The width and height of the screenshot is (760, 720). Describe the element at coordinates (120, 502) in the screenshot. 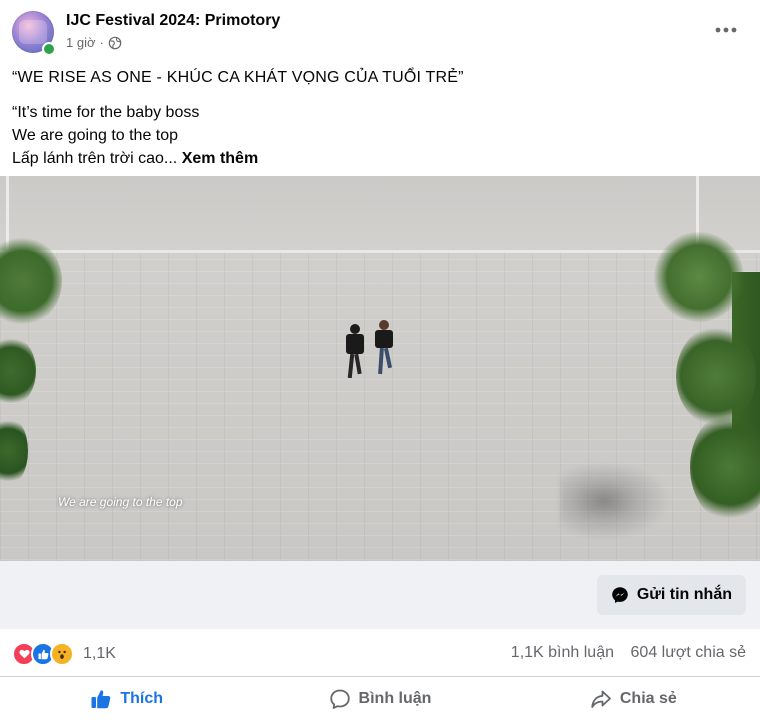

I see `video-caption: We are going to the top` at that location.